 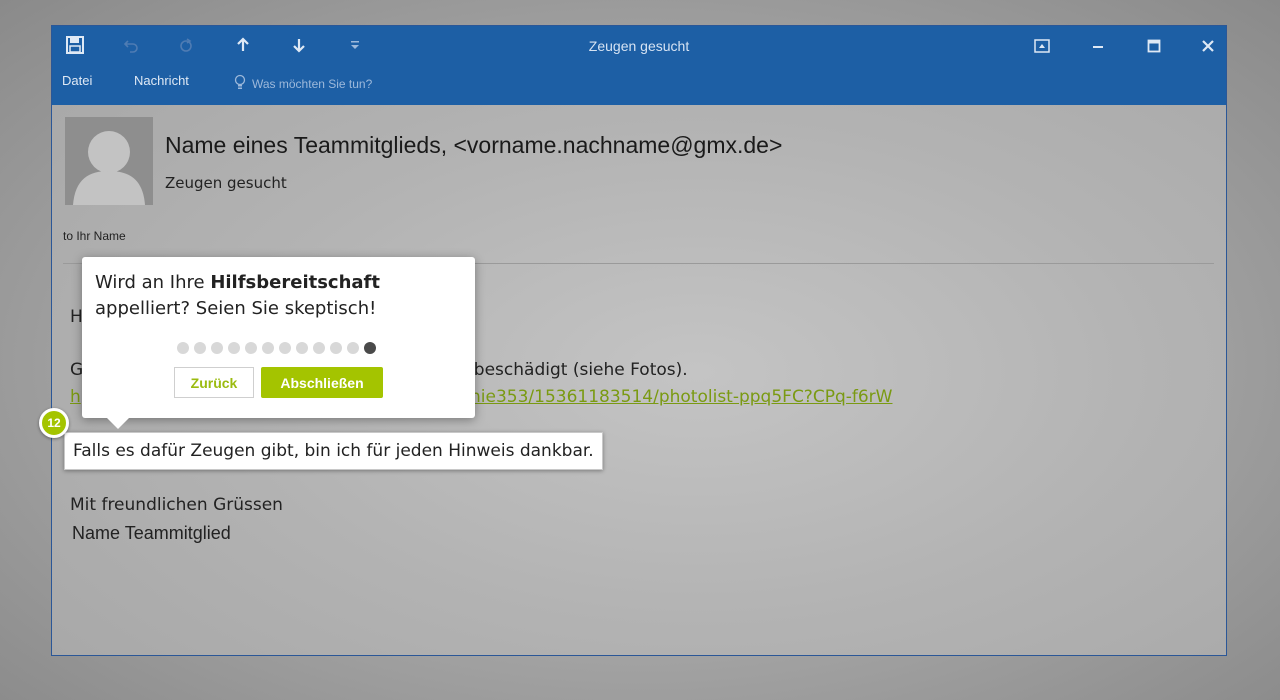 What do you see at coordinates (276, 348) in the screenshot?
I see `step-progress-dots` at bounding box center [276, 348].